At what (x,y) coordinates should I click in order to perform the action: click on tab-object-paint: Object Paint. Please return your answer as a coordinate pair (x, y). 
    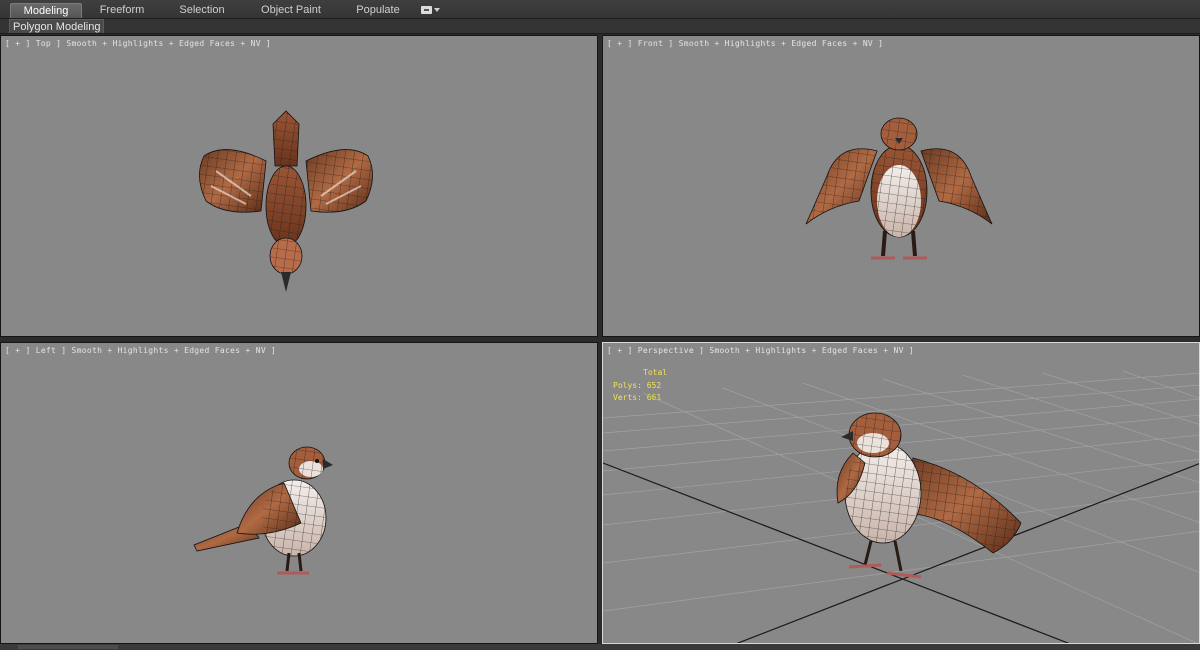
    Looking at the image, I should click on (291, 10).